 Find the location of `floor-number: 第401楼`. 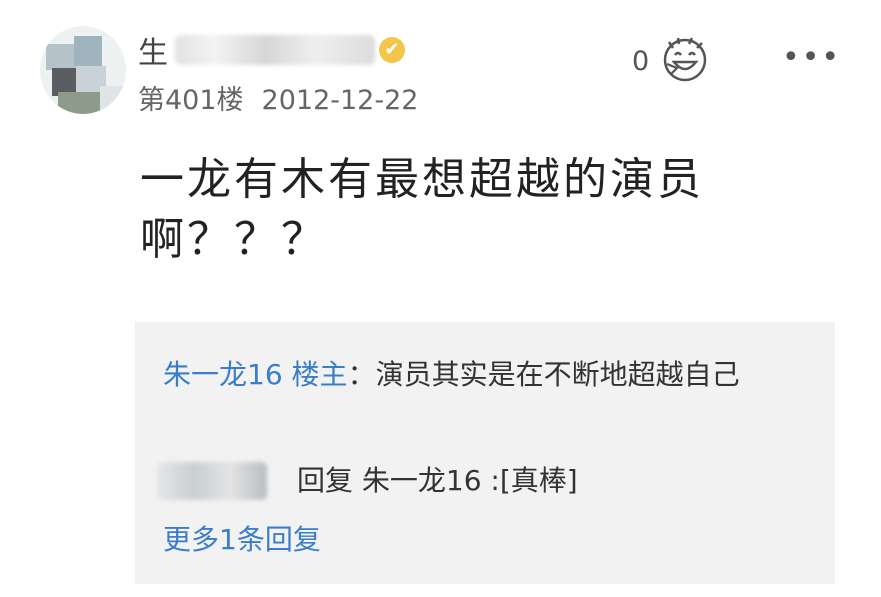

floor-number: 第401楼 is located at coordinates (191, 100).